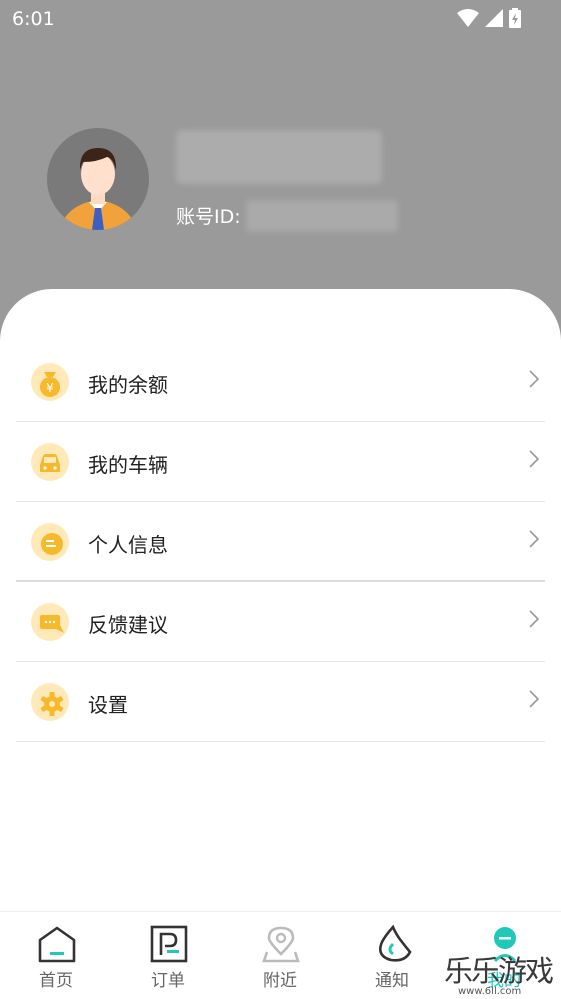 This screenshot has height=999, width=561. What do you see at coordinates (50, 702) in the screenshot?
I see `gear-icon` at bounding box center [50, 702].